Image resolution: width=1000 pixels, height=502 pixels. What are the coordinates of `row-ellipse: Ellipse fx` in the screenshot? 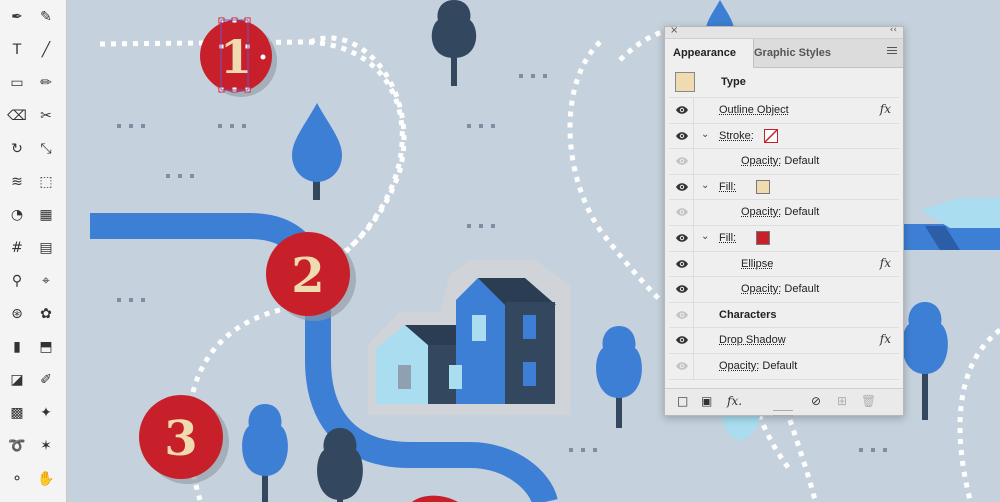 It's located at (784, 264).